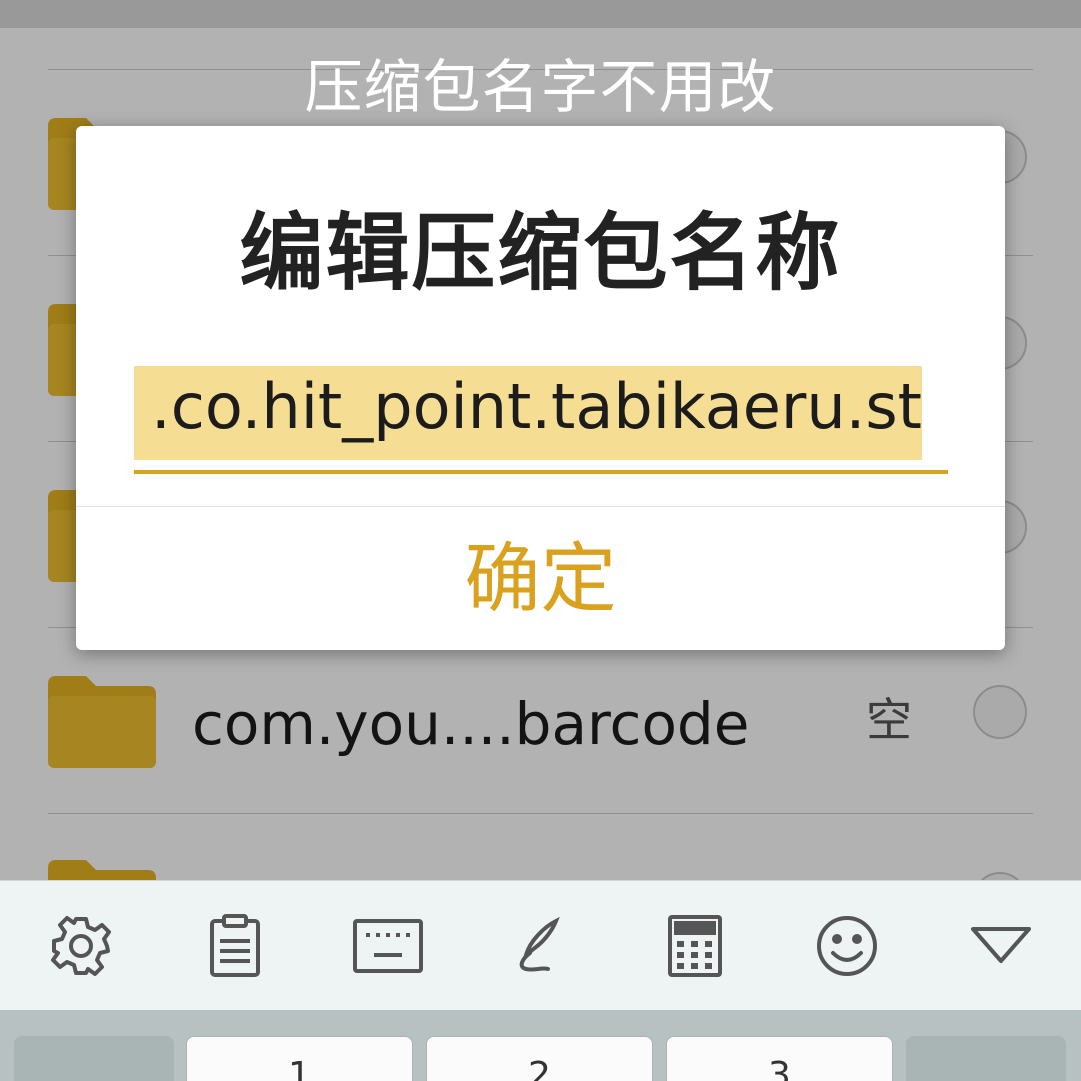  I want to click on key-1: 1, so click(299, 1058).